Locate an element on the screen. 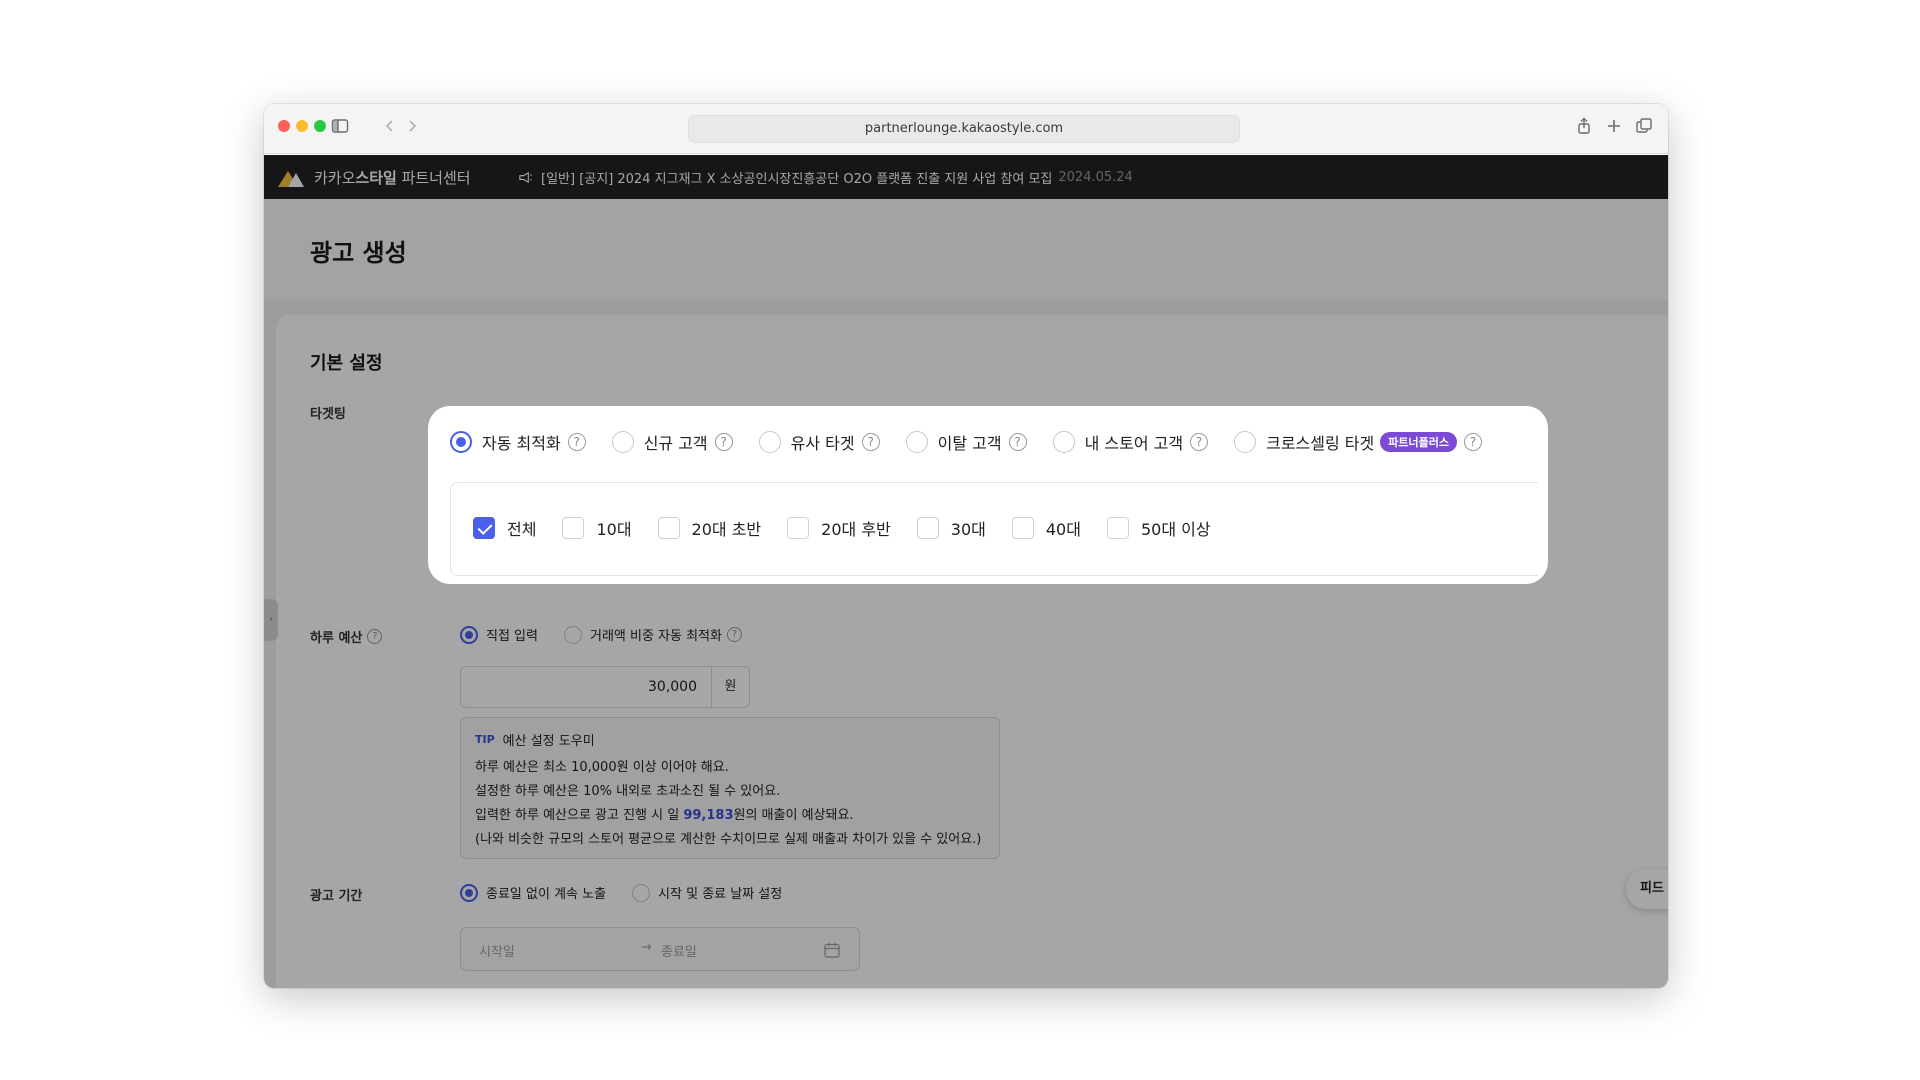 Image resolution: width=1920 pixels, height=1080 pixels. minimize-window-button is located at coordinates (302, 126).